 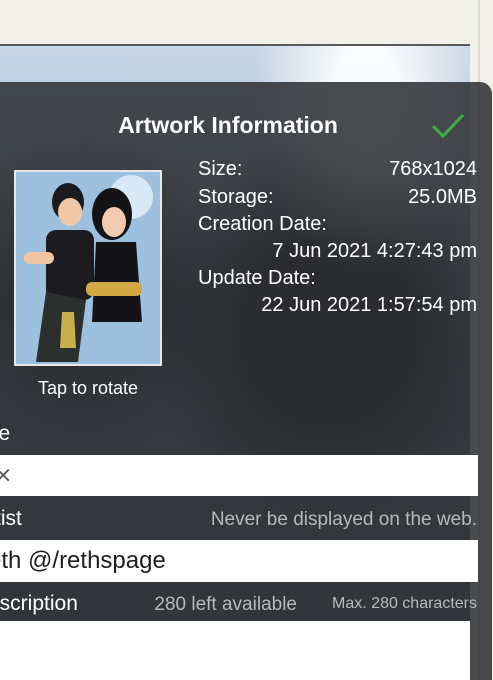 I want to click on dialog-title: Artwork Information, so click(x=228, y=125).